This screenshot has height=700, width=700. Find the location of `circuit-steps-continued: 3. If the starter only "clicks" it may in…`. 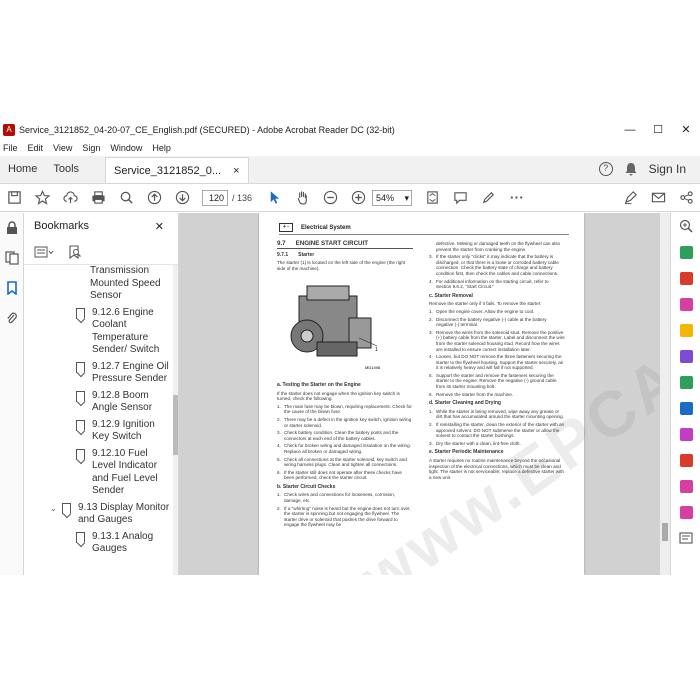

circuit-steps-continued: 3. If the starter only "clicks" it may in… is located at coordinates (497, 272).